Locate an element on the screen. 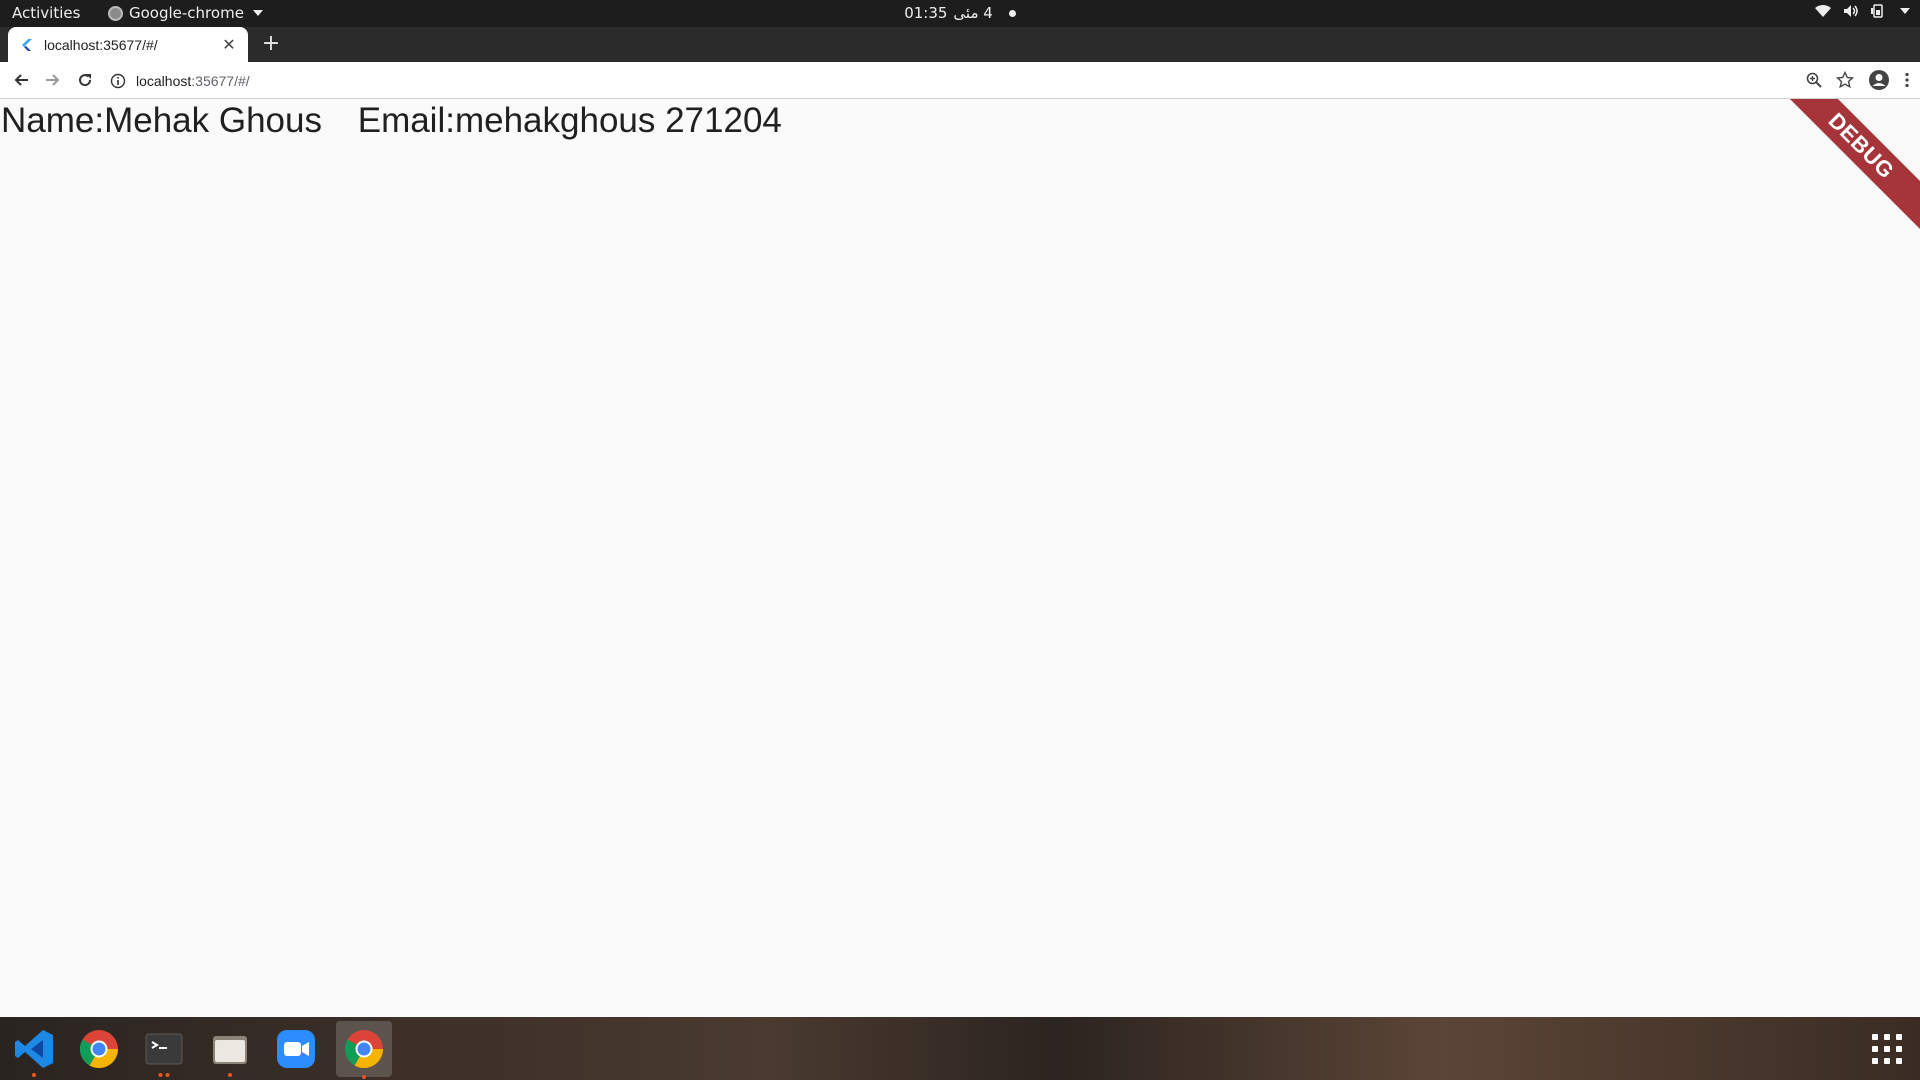 Image resolution: width=1920 pixels, height=1080 pixels. chrome-menu-icon is located at coordinates (1907, 80).